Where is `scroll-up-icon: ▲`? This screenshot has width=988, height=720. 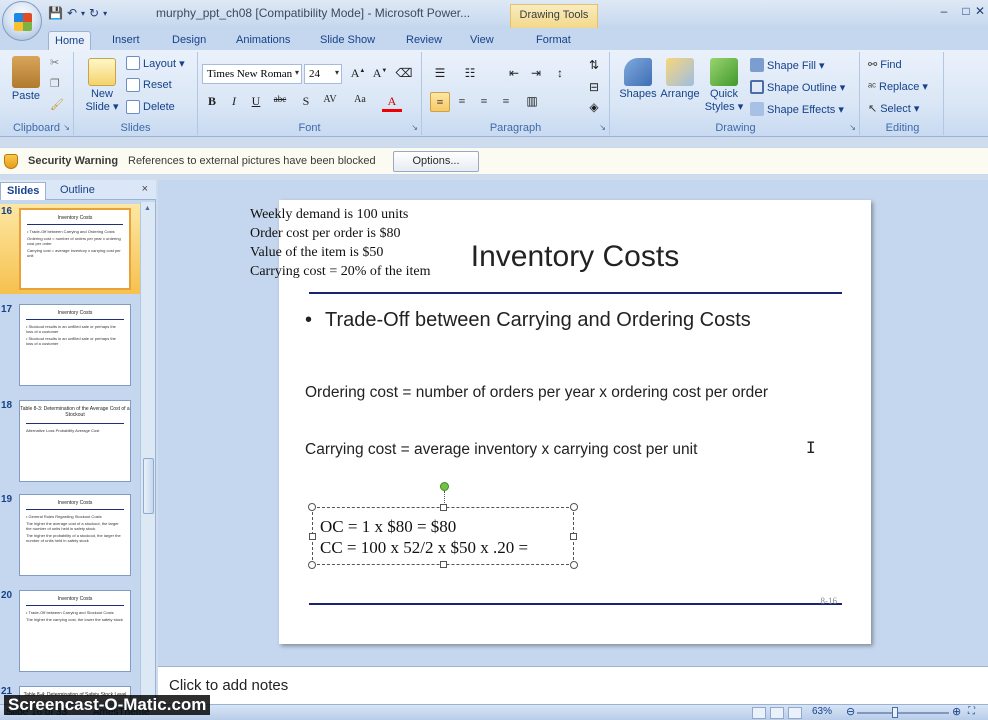
scroll-up-icon: ▲ is located at coordinates (147, 208).